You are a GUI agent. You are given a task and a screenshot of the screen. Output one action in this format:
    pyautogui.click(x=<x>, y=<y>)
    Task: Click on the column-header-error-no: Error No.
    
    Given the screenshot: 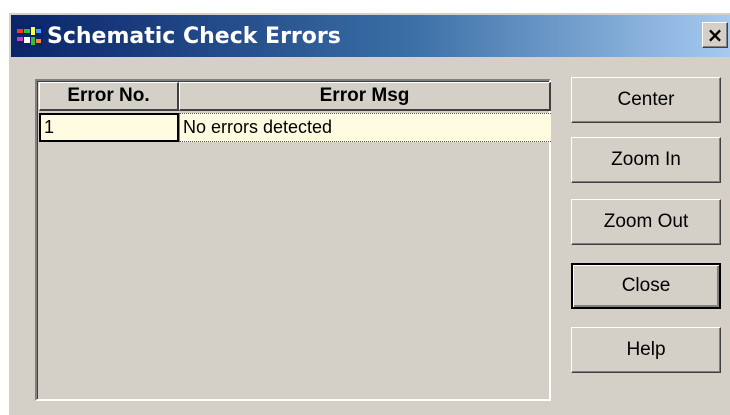 What is the action you would take?
    pyautogui.click(x=109, y=96)
    